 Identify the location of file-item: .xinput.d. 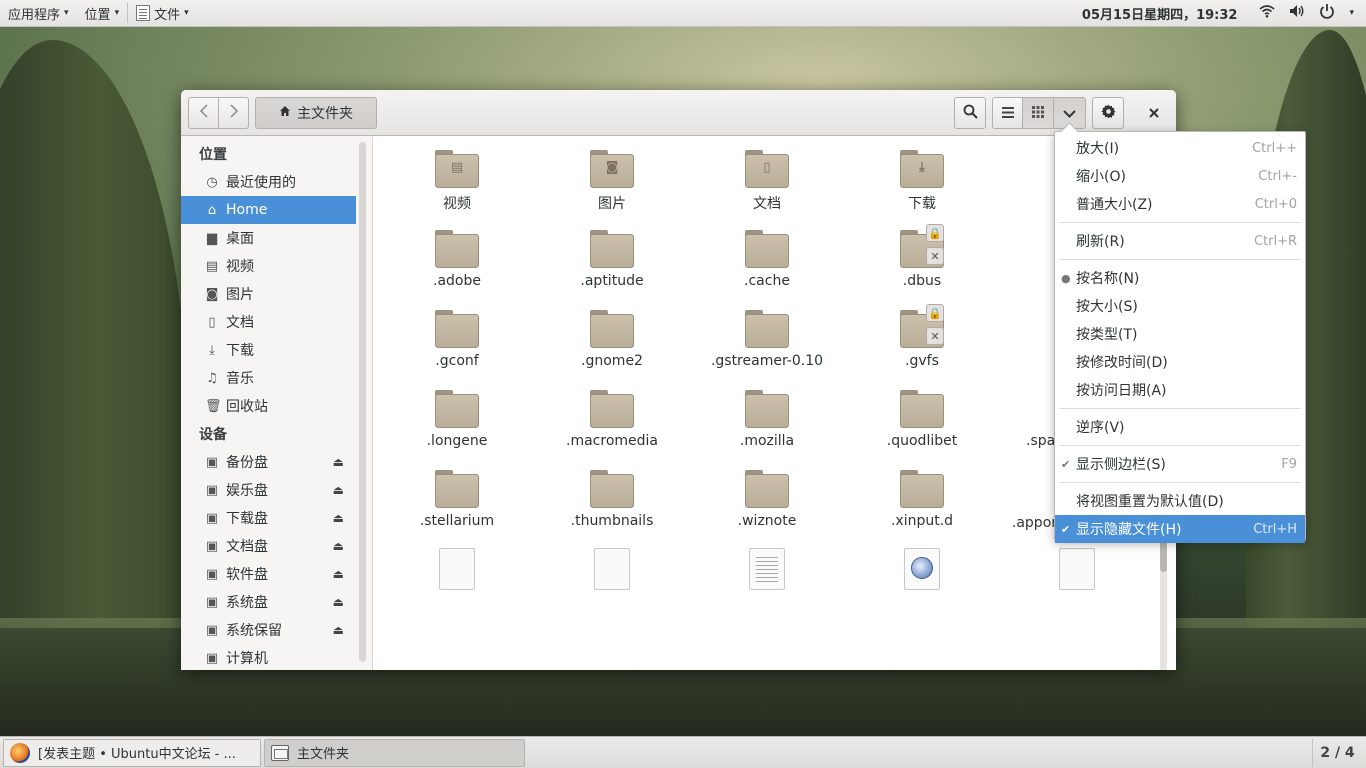
(922, 498).